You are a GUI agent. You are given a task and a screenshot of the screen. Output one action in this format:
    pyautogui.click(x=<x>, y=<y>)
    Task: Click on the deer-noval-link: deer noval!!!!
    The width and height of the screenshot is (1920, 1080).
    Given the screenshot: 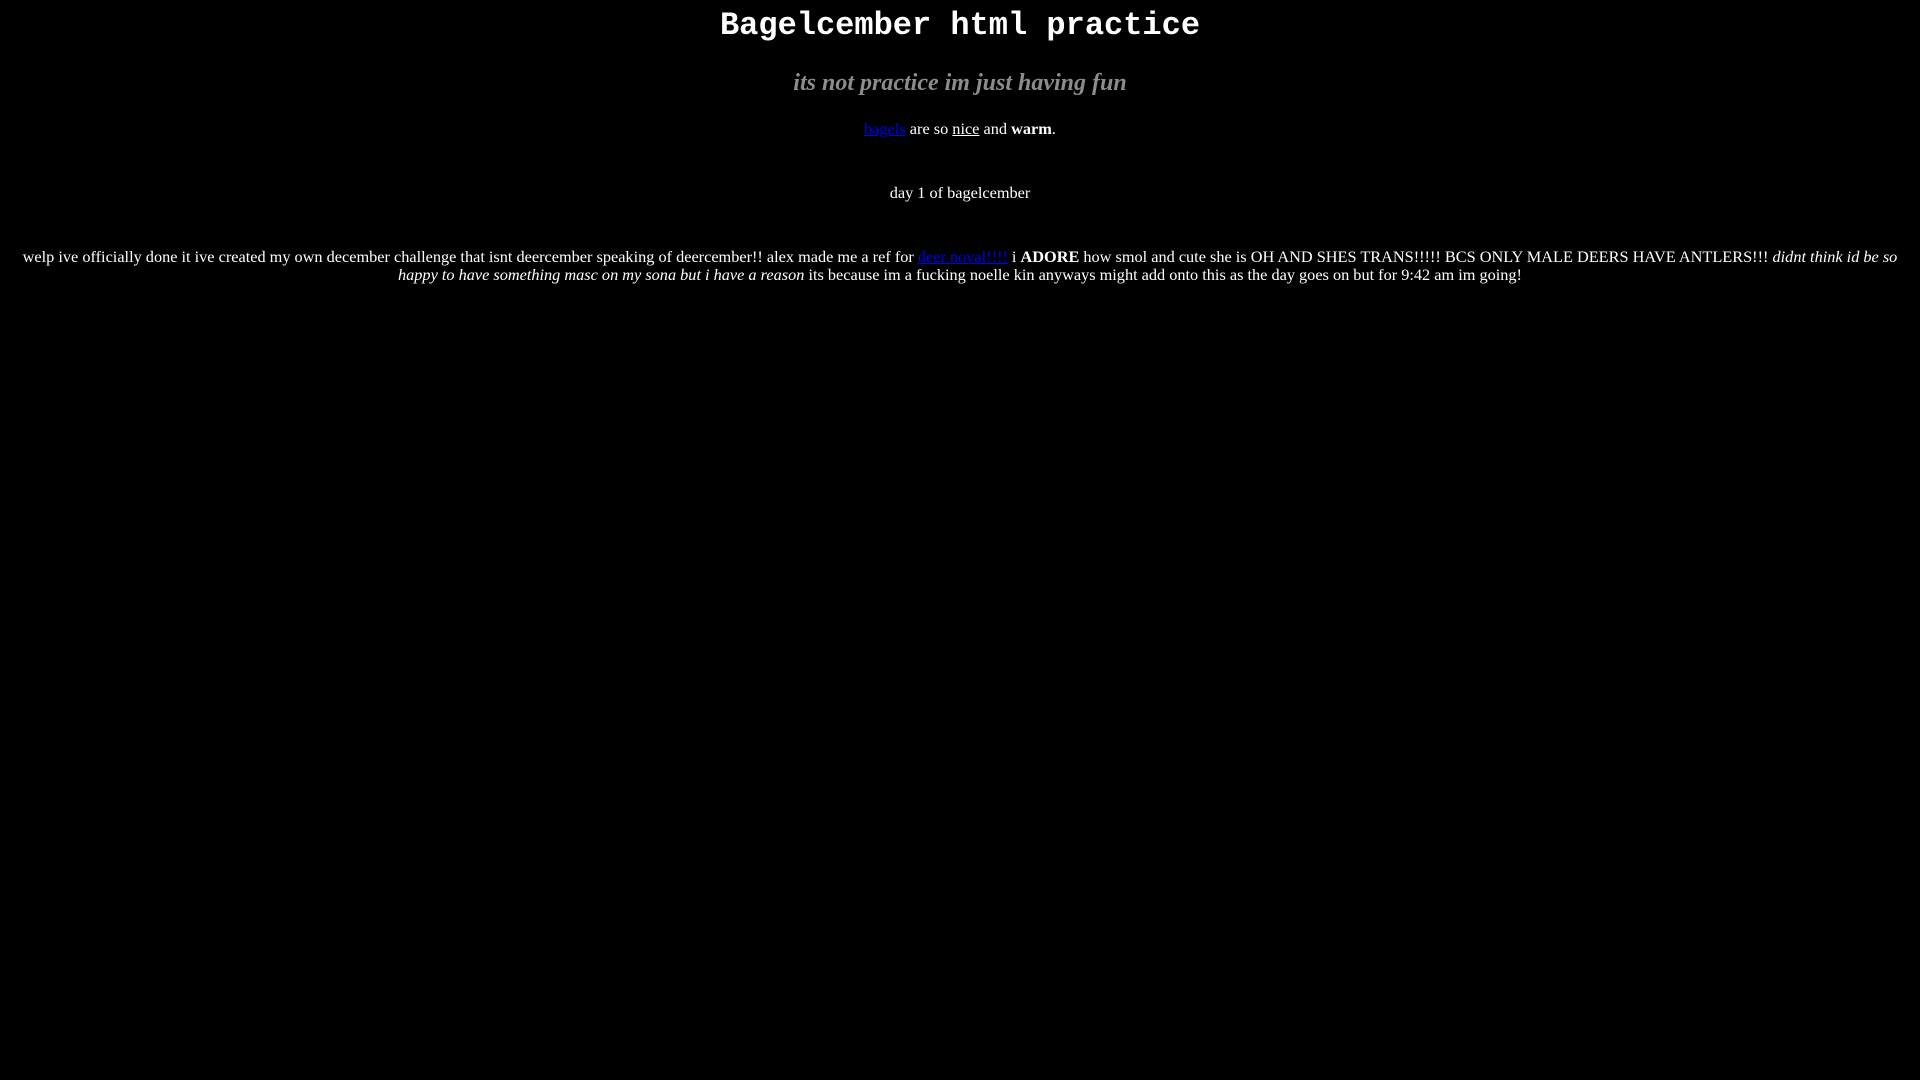 What is the action you would take?
    pyautogui.click(x=963, y=256)
    